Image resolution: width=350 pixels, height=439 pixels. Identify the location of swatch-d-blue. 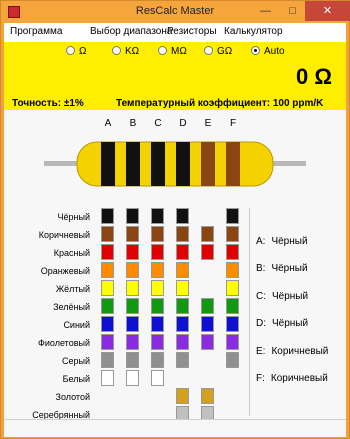
(182, 324).